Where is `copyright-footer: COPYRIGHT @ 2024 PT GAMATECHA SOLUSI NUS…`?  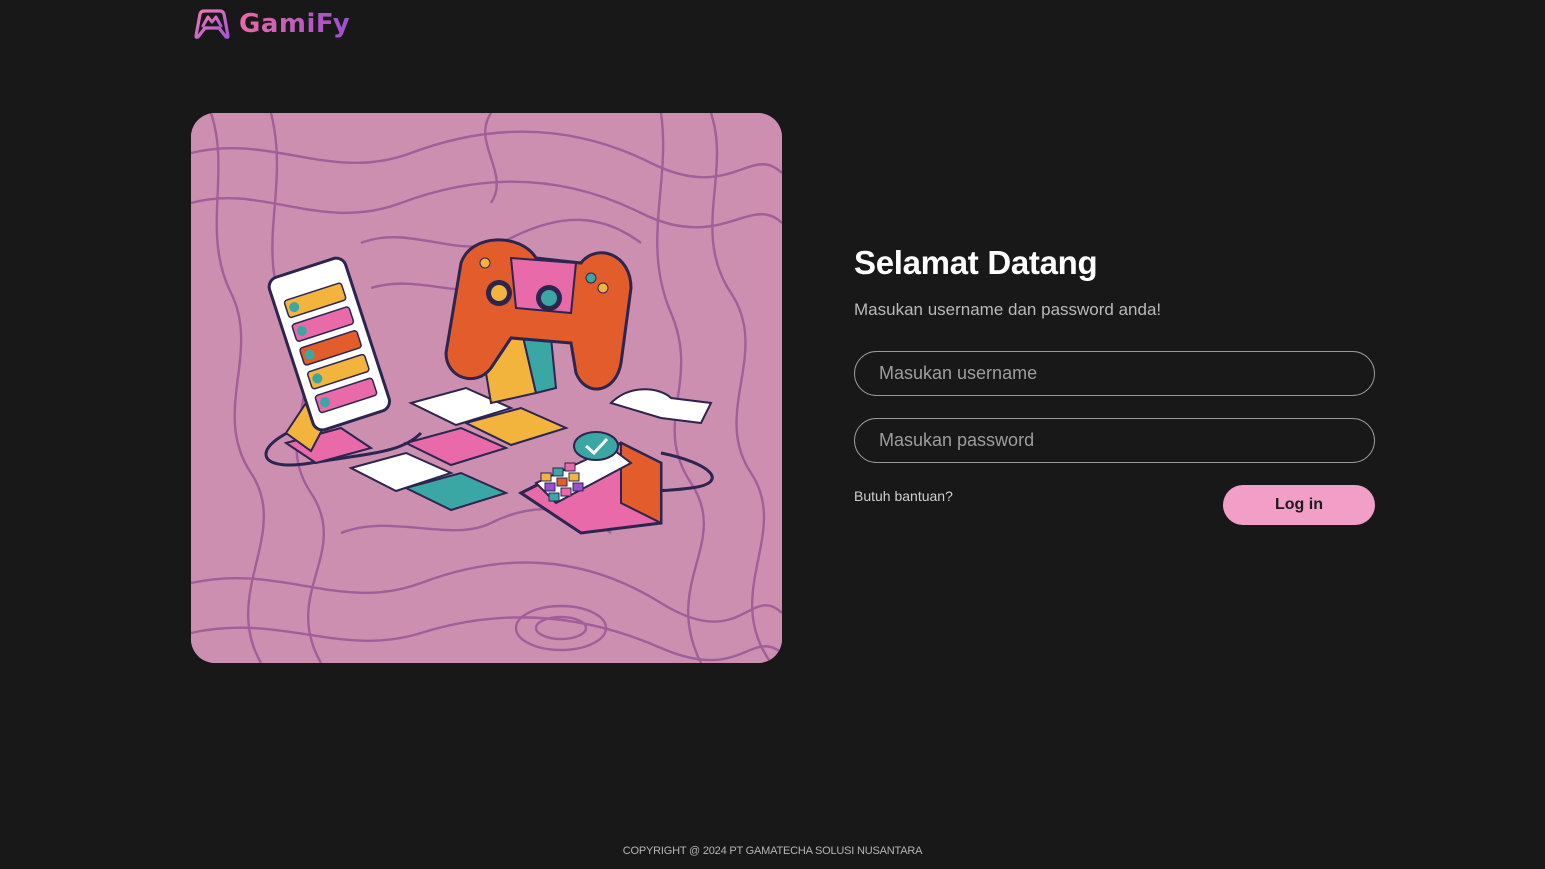
copyright-footer: COPYRIGHT @ 2024 PT GAMATECHA SOLUSI NUS… is located at coordinates (772, 851).